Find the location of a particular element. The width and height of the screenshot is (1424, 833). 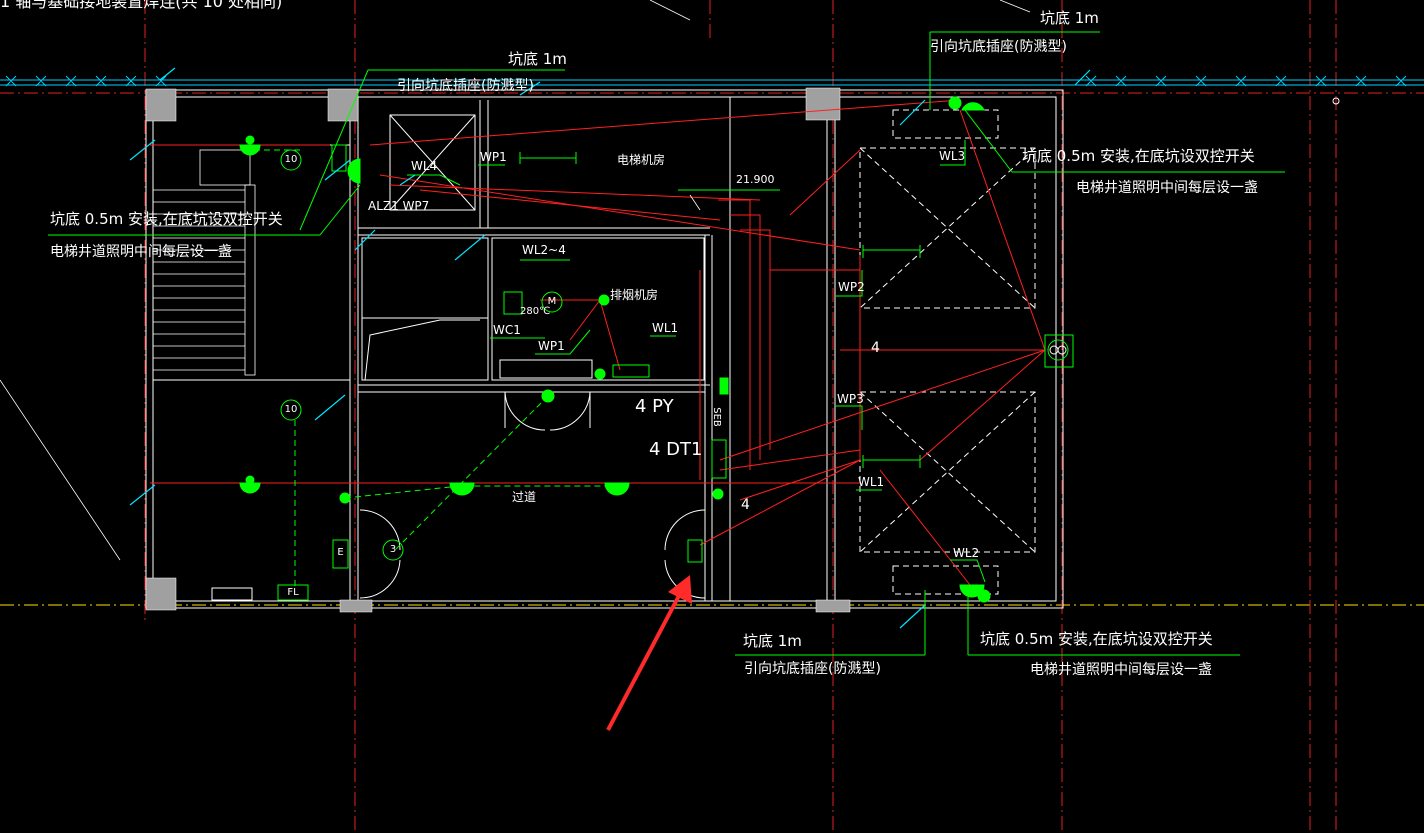

doors is located at coordinates (458, 496).